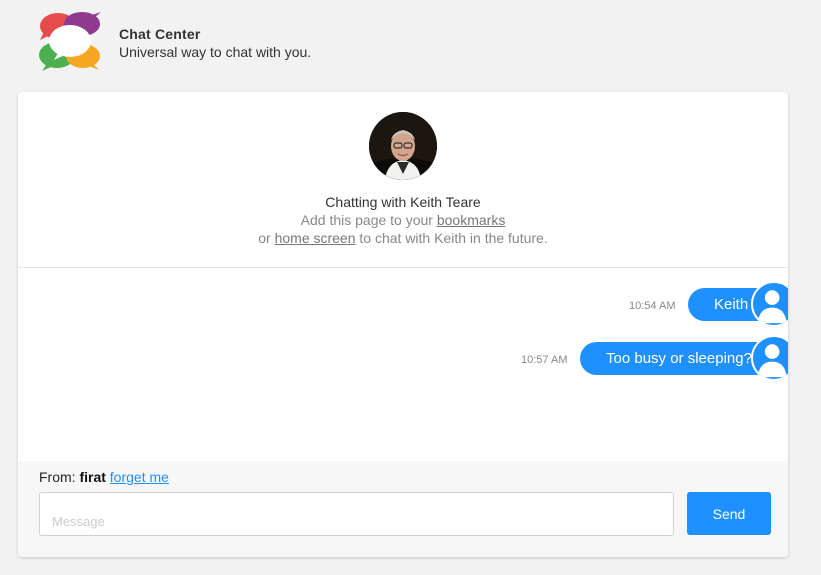 The image size is (821, 575). I want to click on send-button: Send, so click(729, 513).